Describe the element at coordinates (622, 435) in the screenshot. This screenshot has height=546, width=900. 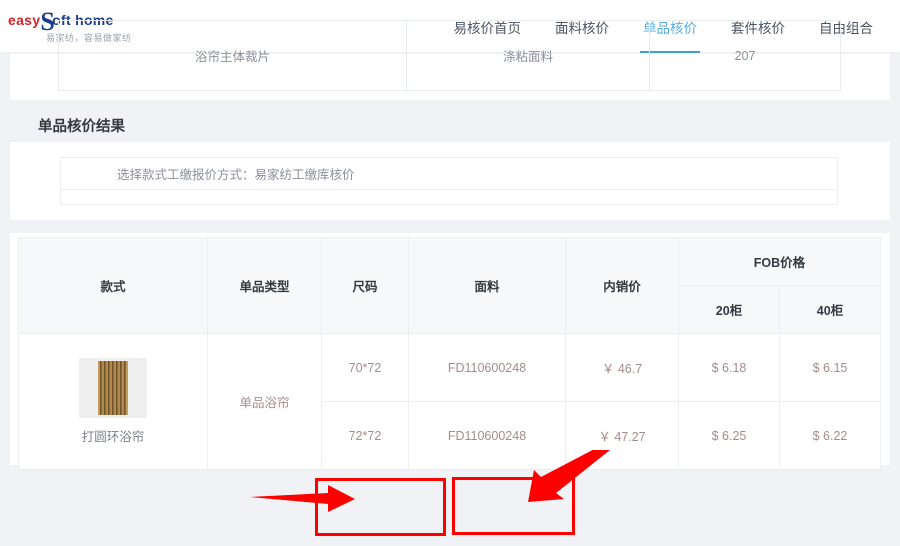
I see `row-1-domestic-price-cell: ￥ 47.27` at that location.